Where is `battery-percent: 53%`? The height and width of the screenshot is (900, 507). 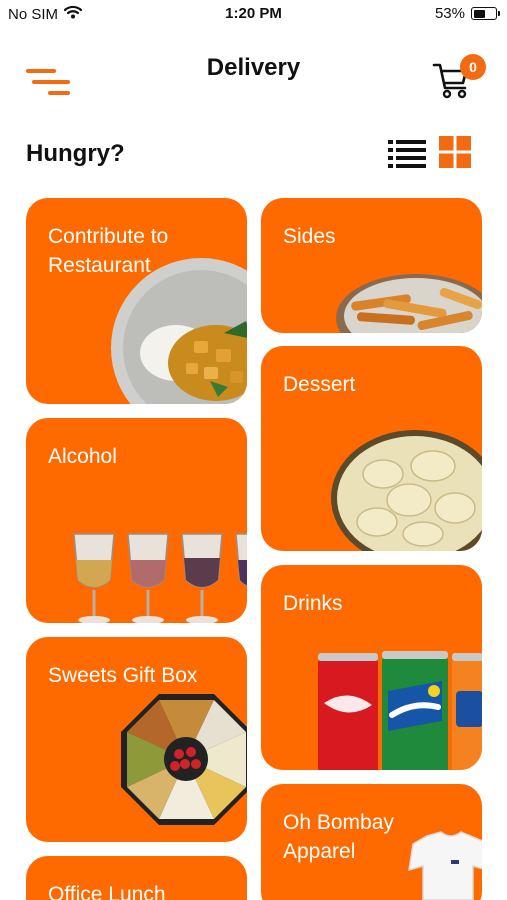
battery-percent: 53% is located at coordinates (449, 13).